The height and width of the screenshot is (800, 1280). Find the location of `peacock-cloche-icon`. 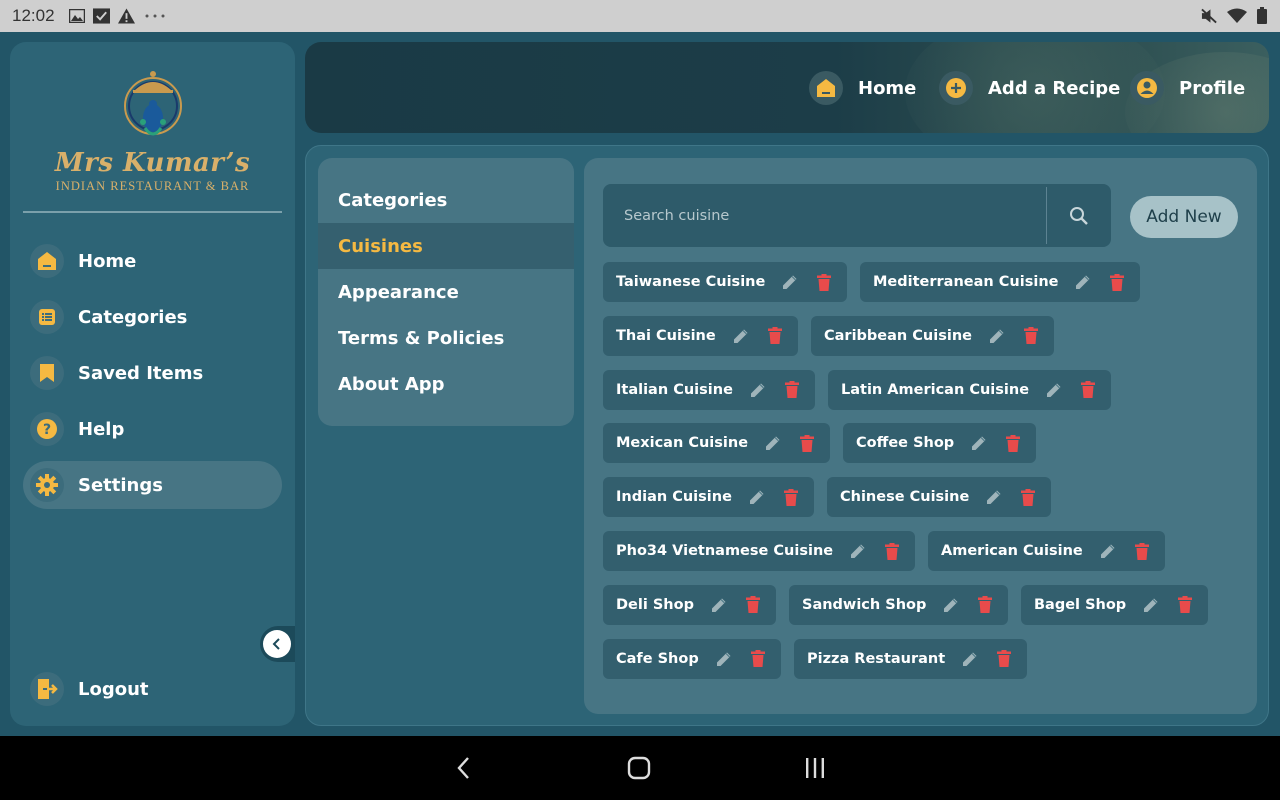

peacock-cloche-icon is located at coordinates (152, 103).